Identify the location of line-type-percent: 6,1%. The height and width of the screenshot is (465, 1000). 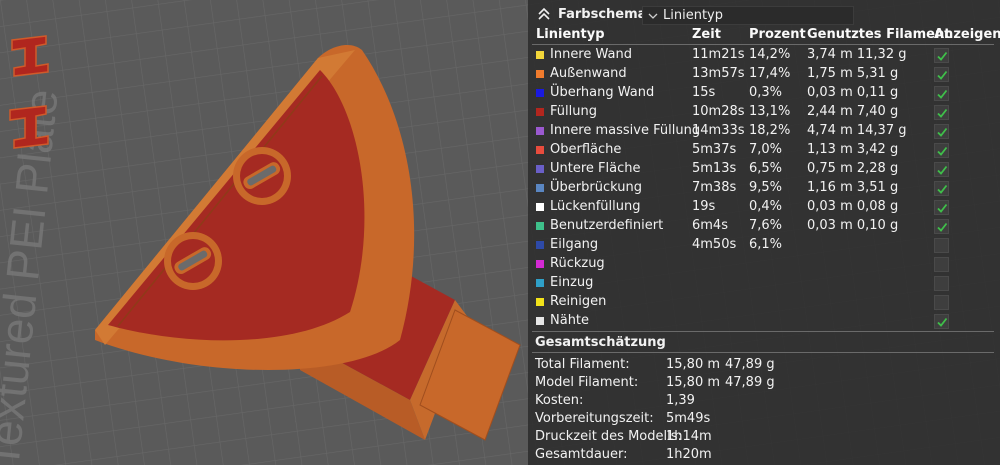
(766, 244).